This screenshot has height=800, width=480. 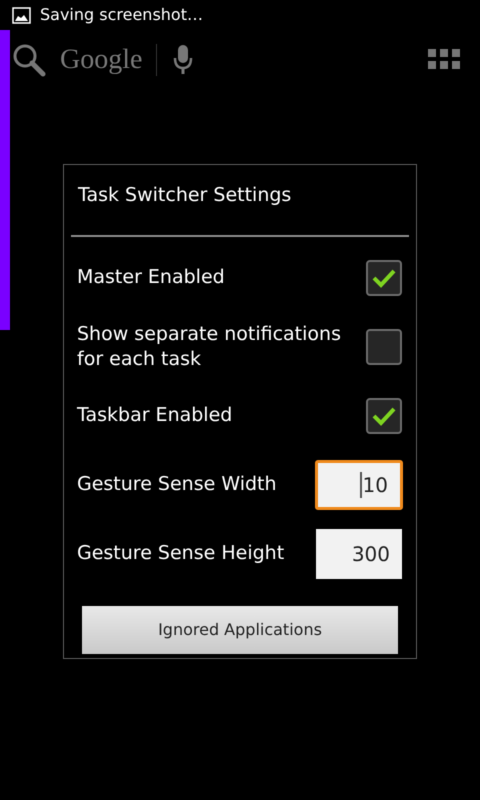 I want to click on dialog-title: Task Switcher Settings, so click(x=184, y=195).